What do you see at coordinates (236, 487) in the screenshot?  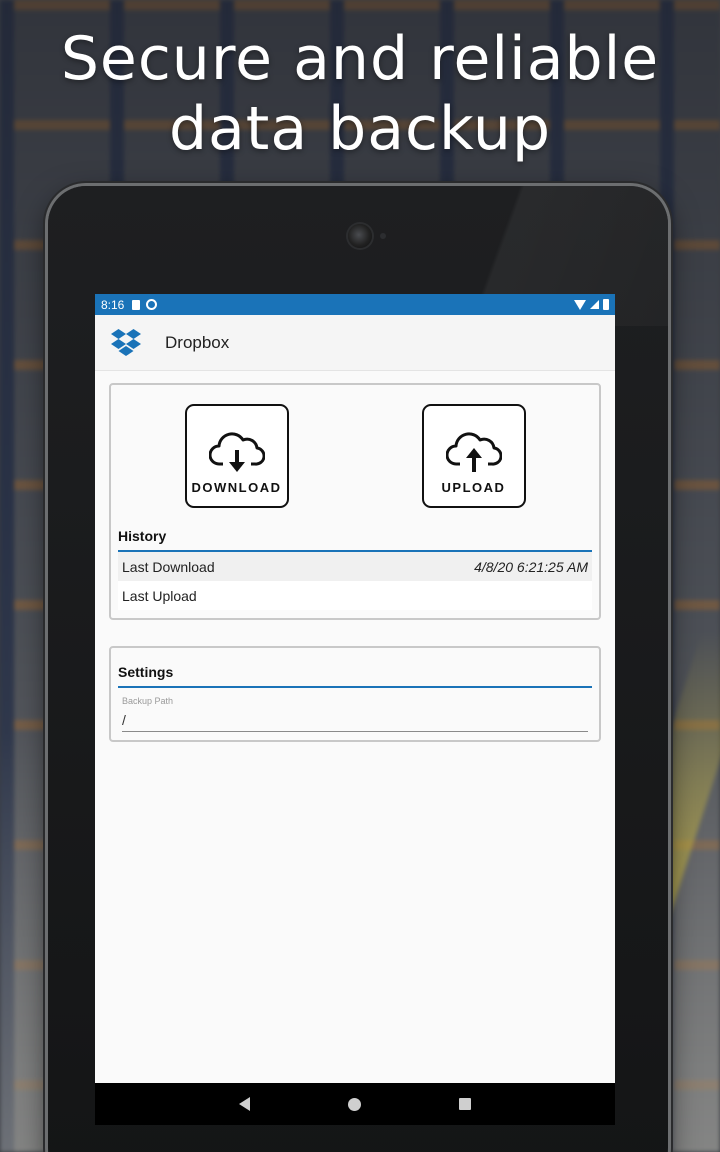 I see `download-label: DOWNLOAD` at bounding box center [236, 487].